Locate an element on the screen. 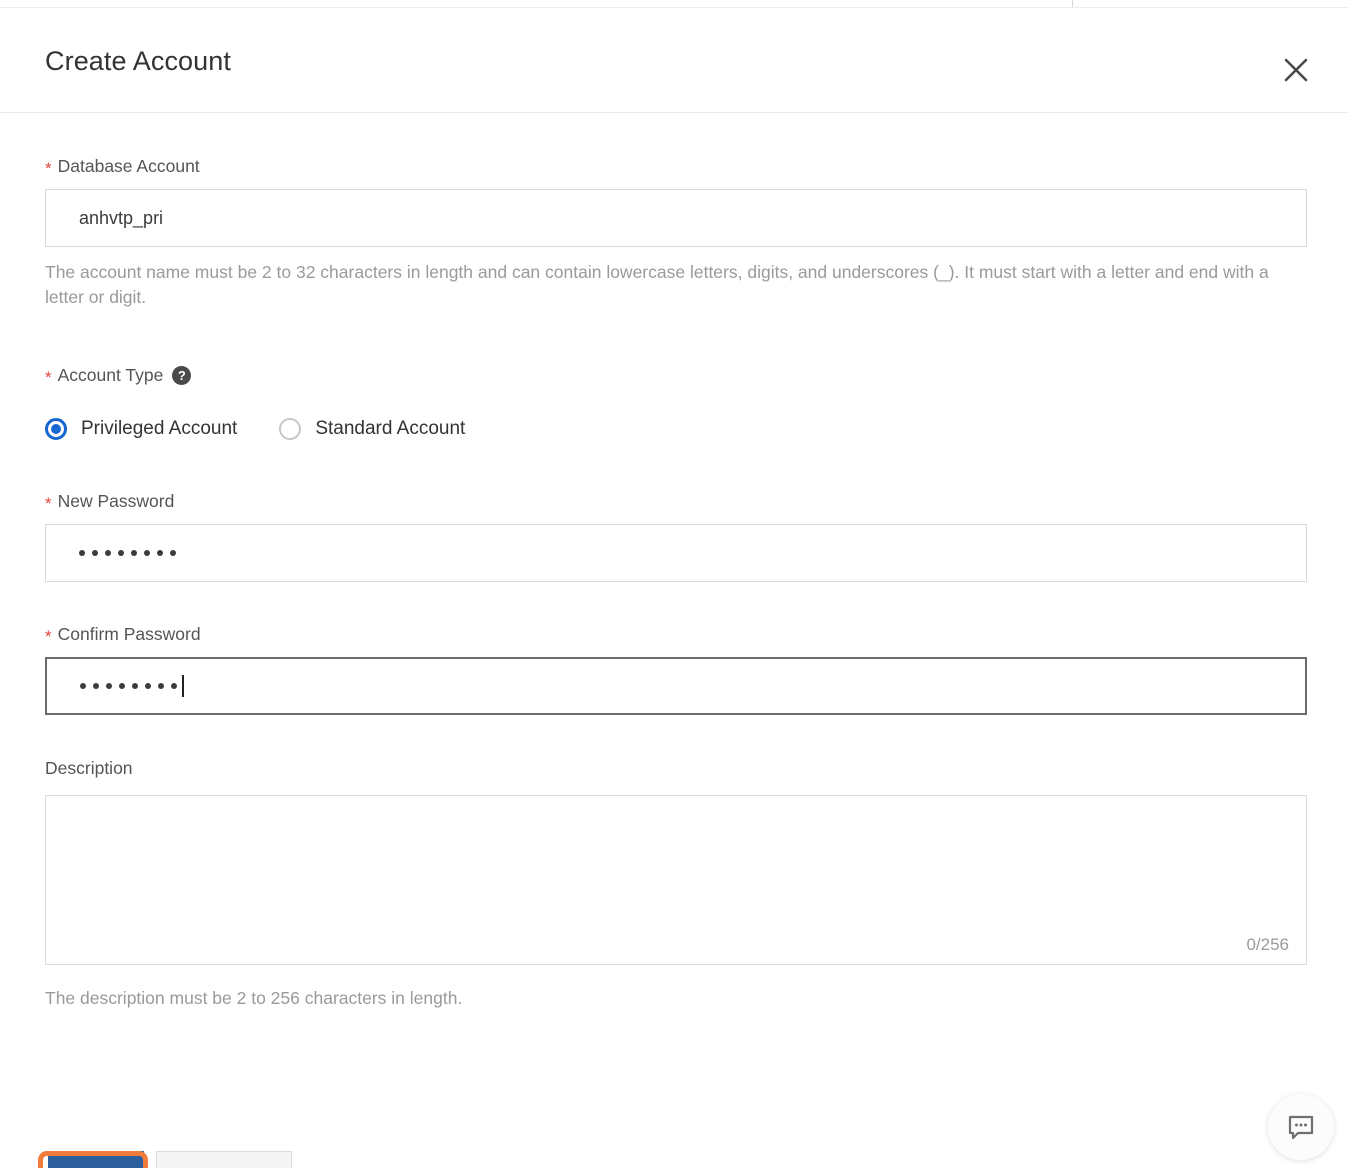  account-type-radio-group: Privileged Account Standard Account is located at coordinates (276, 429).